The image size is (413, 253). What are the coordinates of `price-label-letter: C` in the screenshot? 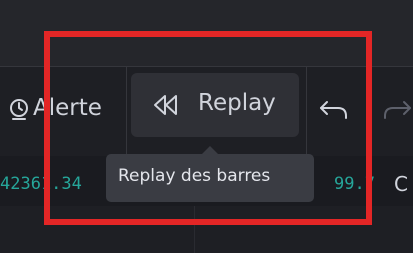 It's located at (401, 184).